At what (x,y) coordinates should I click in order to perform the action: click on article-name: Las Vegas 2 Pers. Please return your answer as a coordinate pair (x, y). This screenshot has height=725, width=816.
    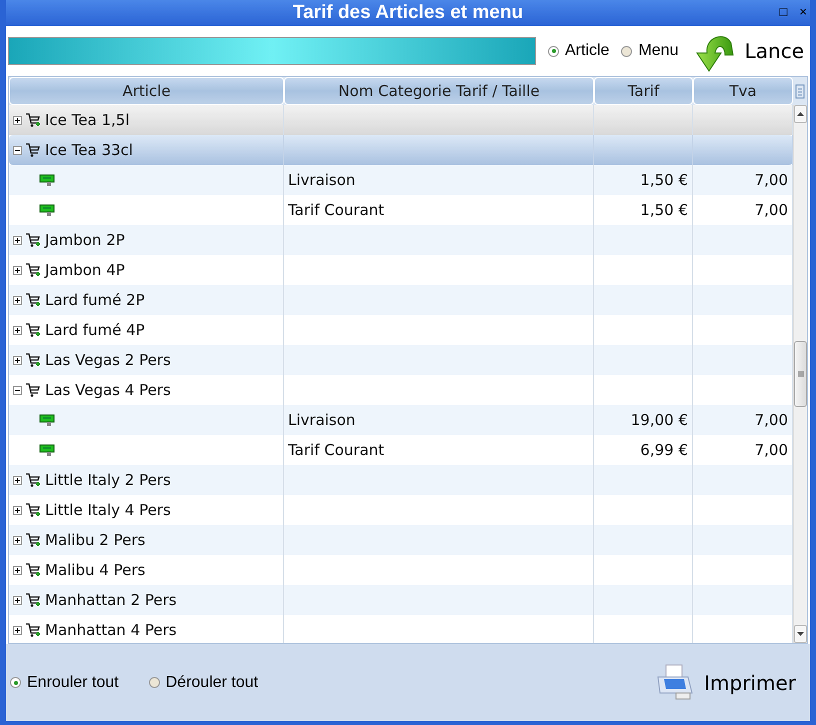
    Looking at the image, I should click on (108, 360).